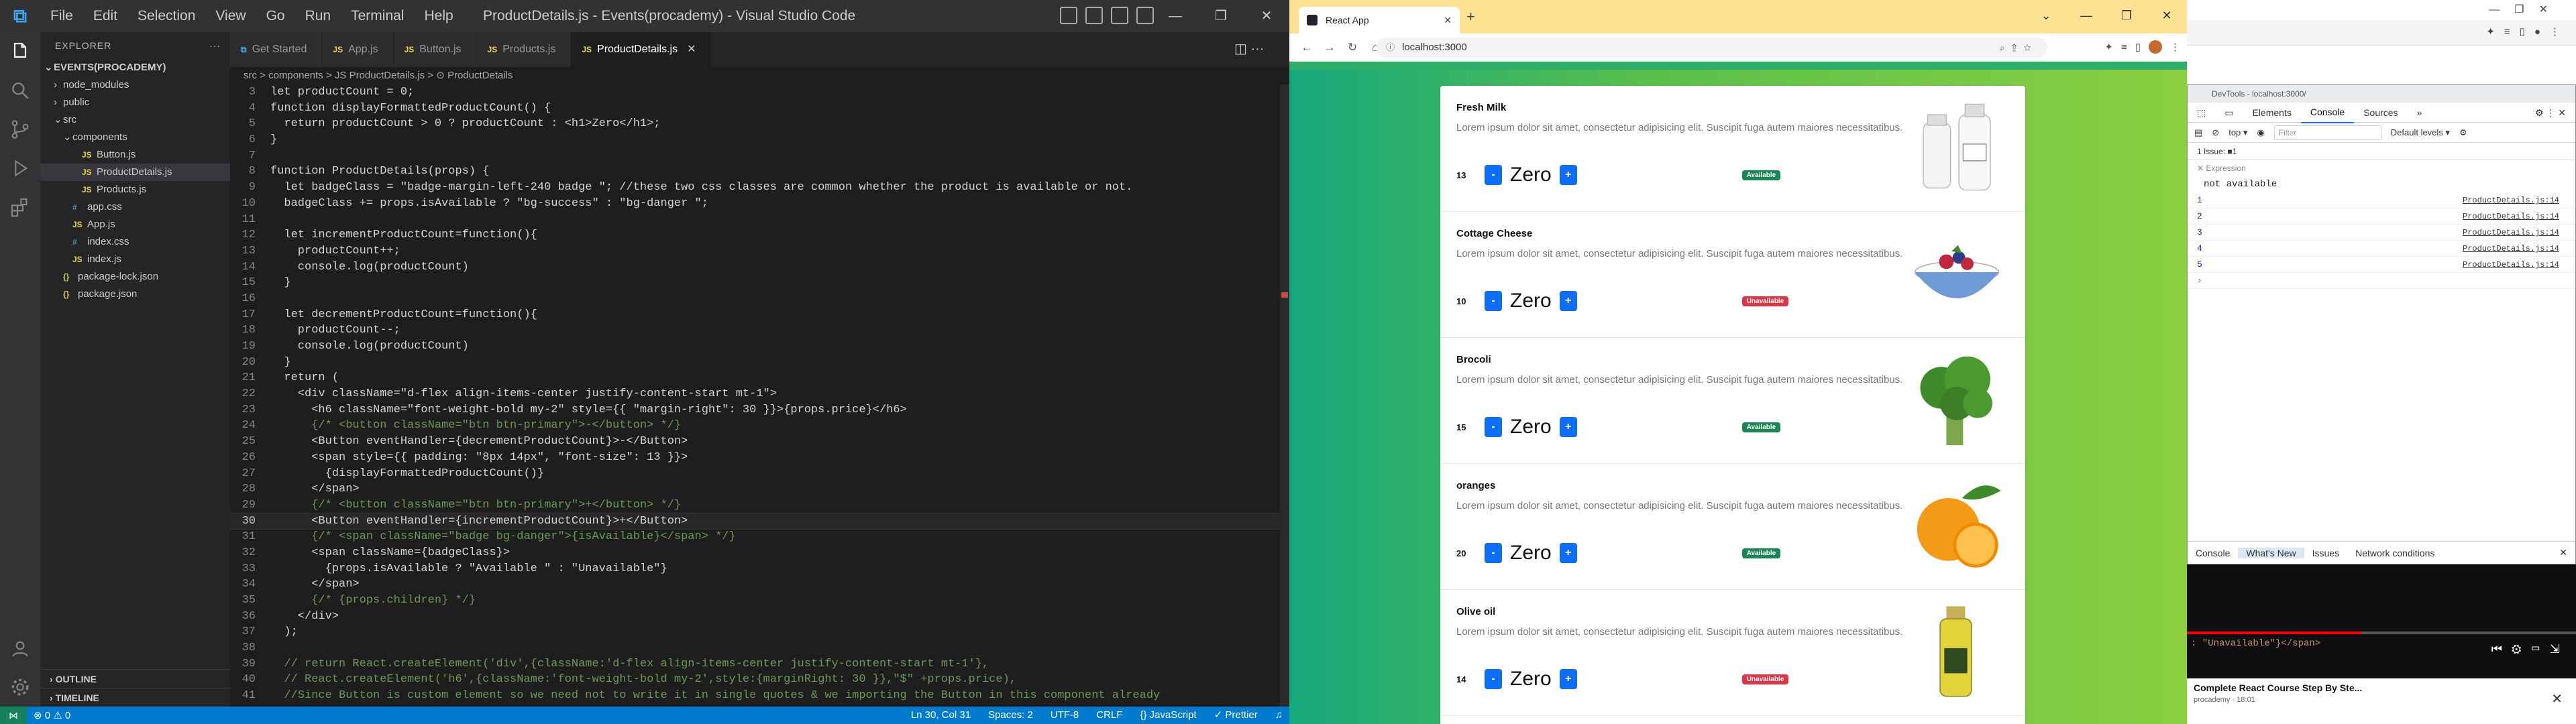 Image resolution: width=2576 pixels, height=724 pixels. What do you see at coordinates (135, 85) in the screenshot?
I see `tree-item: › node_modules` at bounding box center [135, 85].